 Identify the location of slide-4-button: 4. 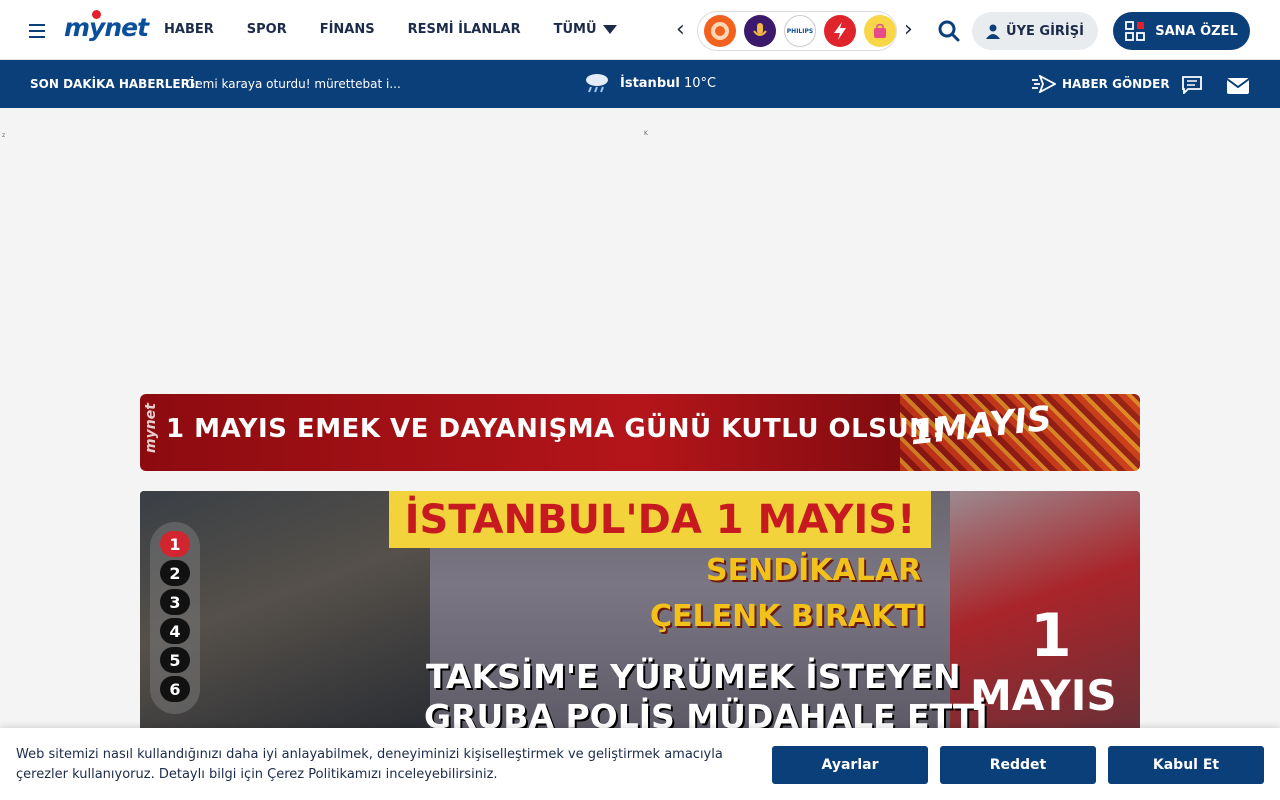
(175, 631).